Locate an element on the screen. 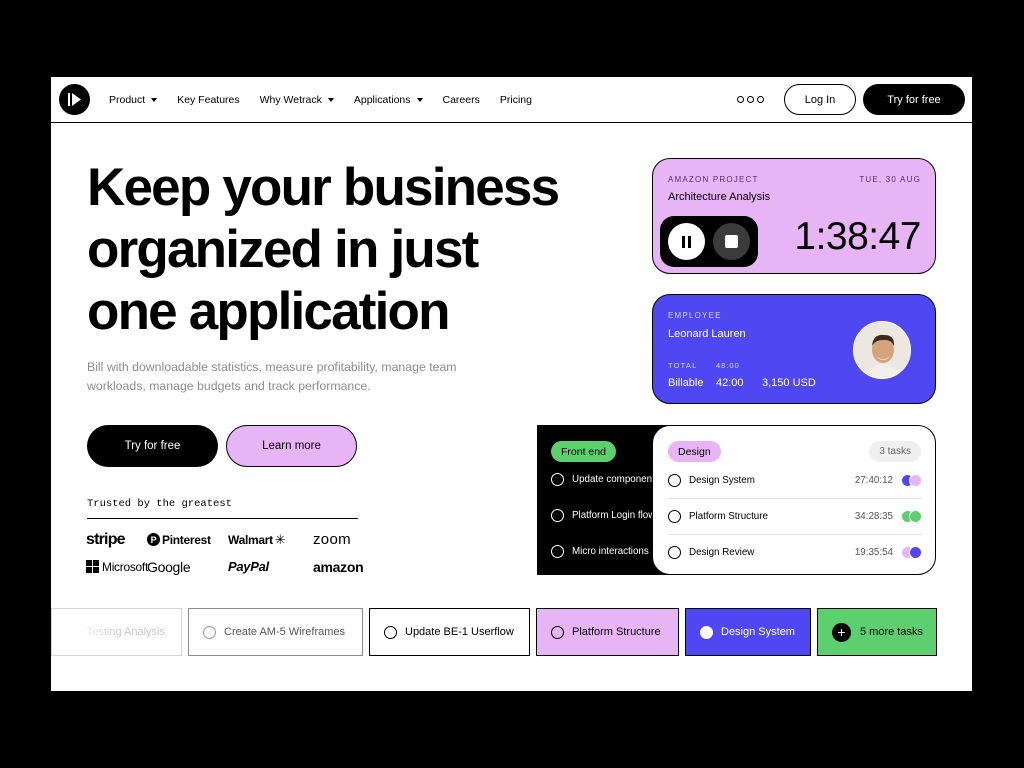 The width and height of the screenshot is (1024, 768). nav-item-key-features: Key Features is located at coordinates (208, 100).